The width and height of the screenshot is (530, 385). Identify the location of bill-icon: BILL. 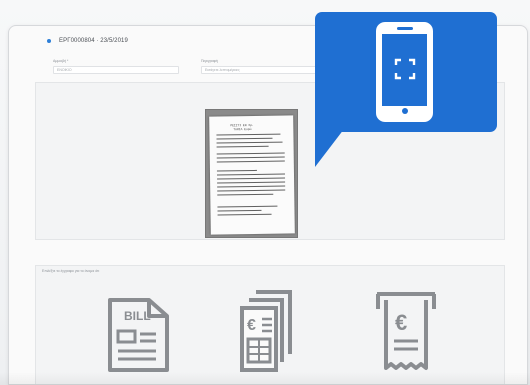
(138, 335).